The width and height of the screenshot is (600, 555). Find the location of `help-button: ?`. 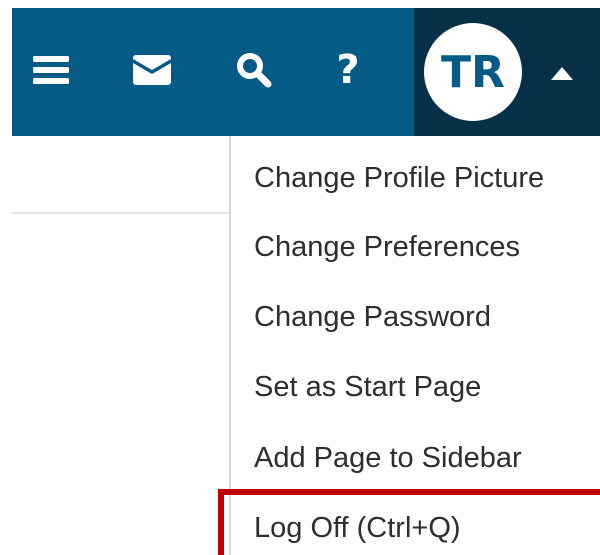

help-button: ? is located at coordinates (348, 70).